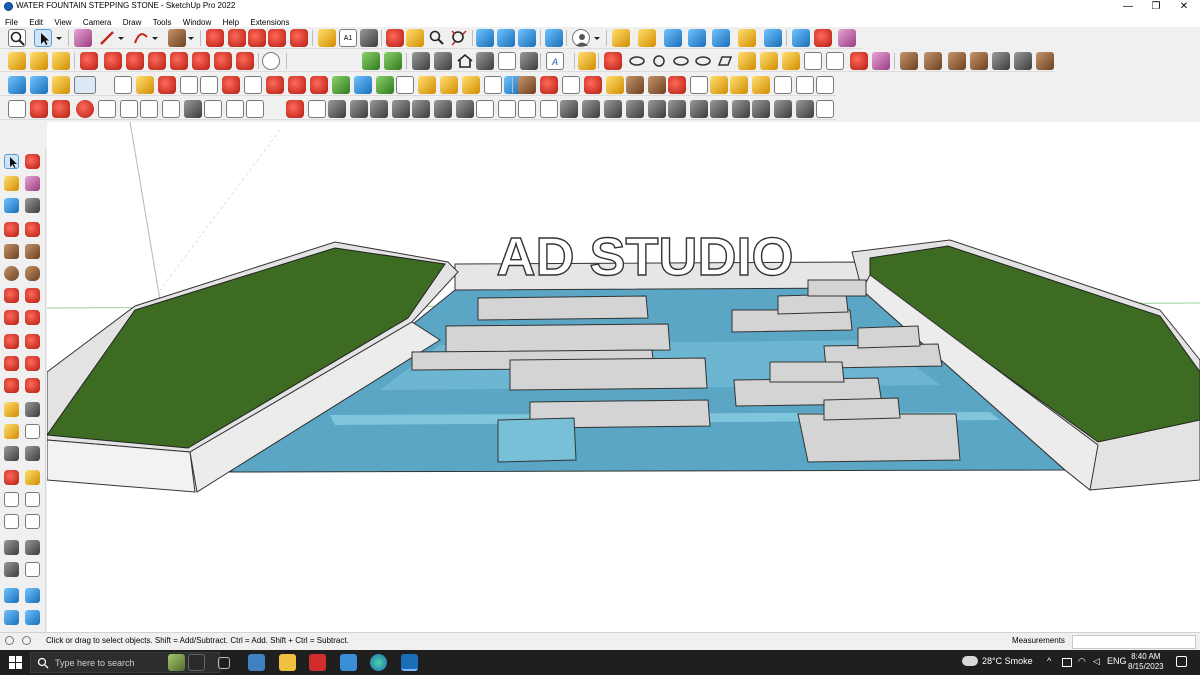  I want to click on rotate-icon, so click(11, 363).